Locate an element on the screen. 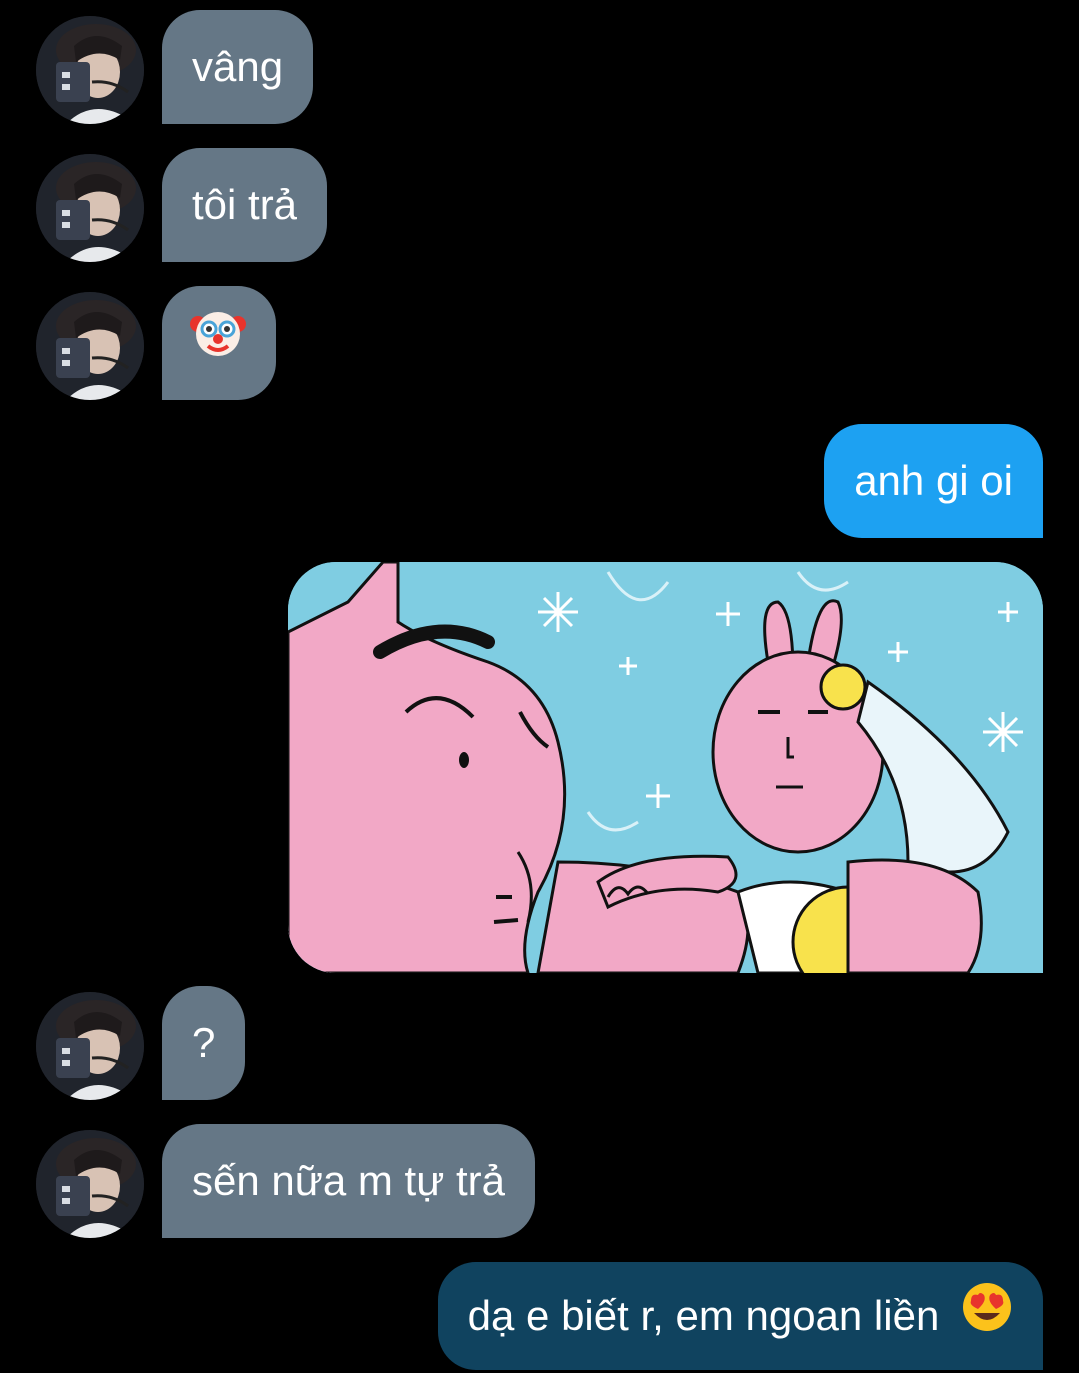 The image size is (1079, 1373). clown-face-icon is located at coordinates (218, 346).